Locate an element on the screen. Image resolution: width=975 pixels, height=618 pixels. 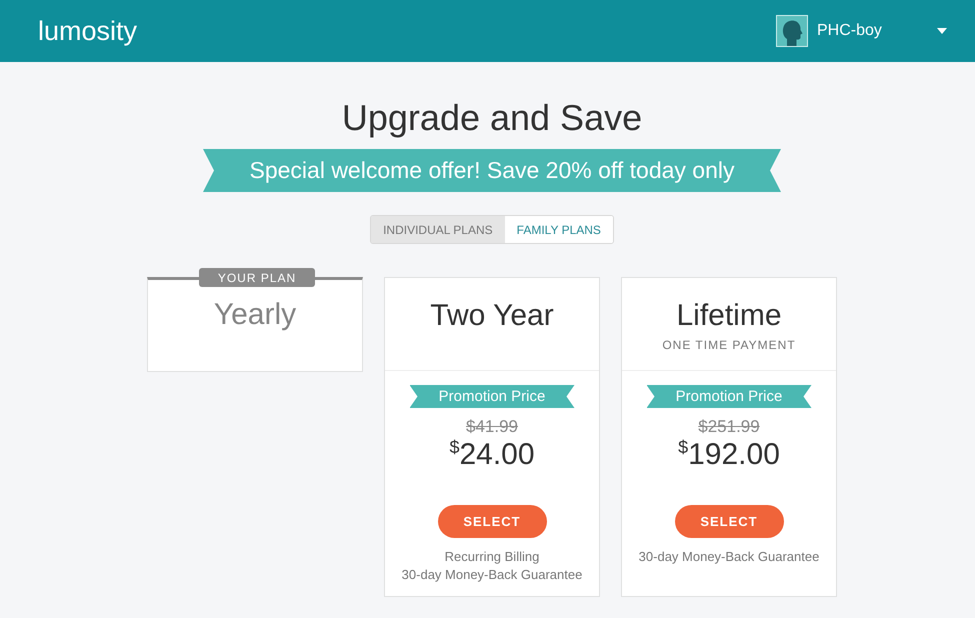
your-plan-badge: YOUR PLAN is located at coordinates (257, 277).